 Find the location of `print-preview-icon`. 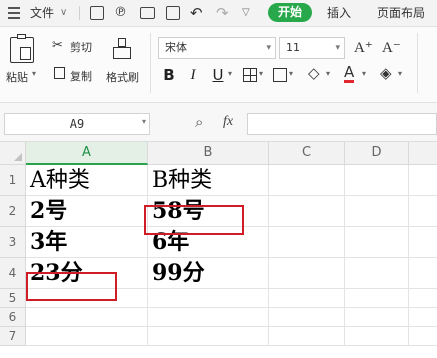

print-preview-icon is located at coordinates (173, 13).